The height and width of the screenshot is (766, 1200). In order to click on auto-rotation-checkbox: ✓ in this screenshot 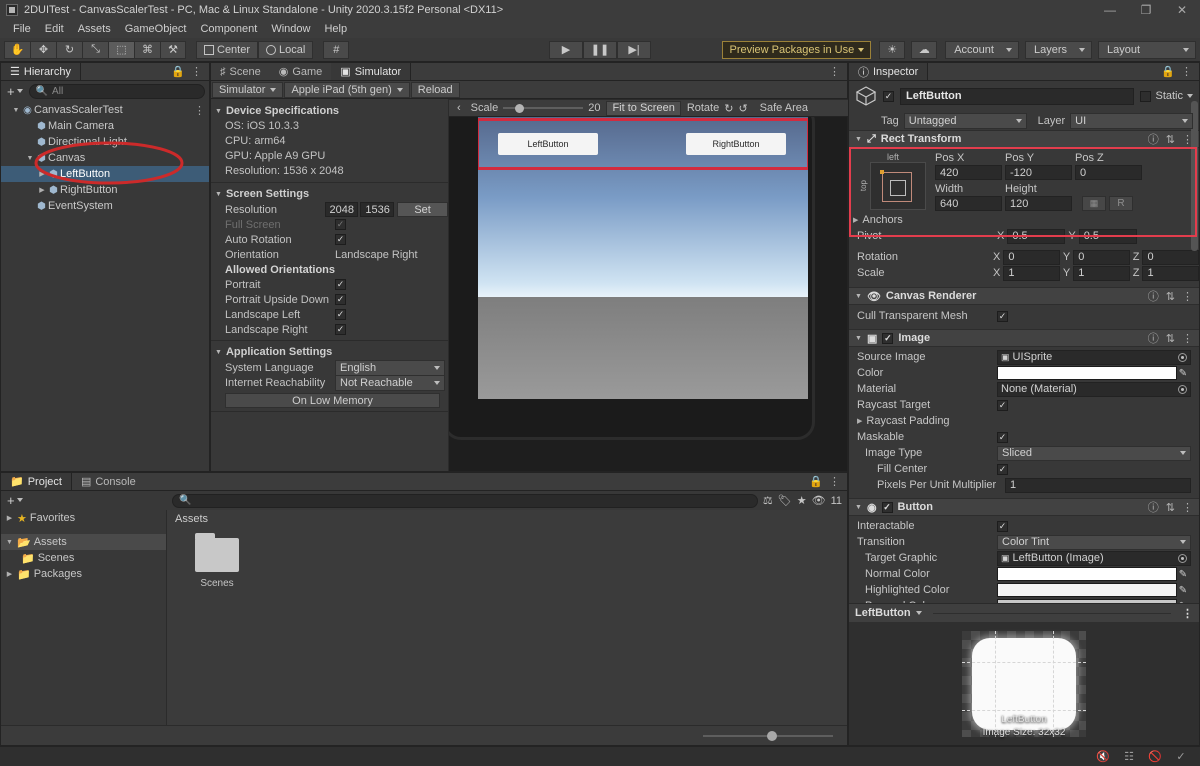, I will do `click(340, 239)`.